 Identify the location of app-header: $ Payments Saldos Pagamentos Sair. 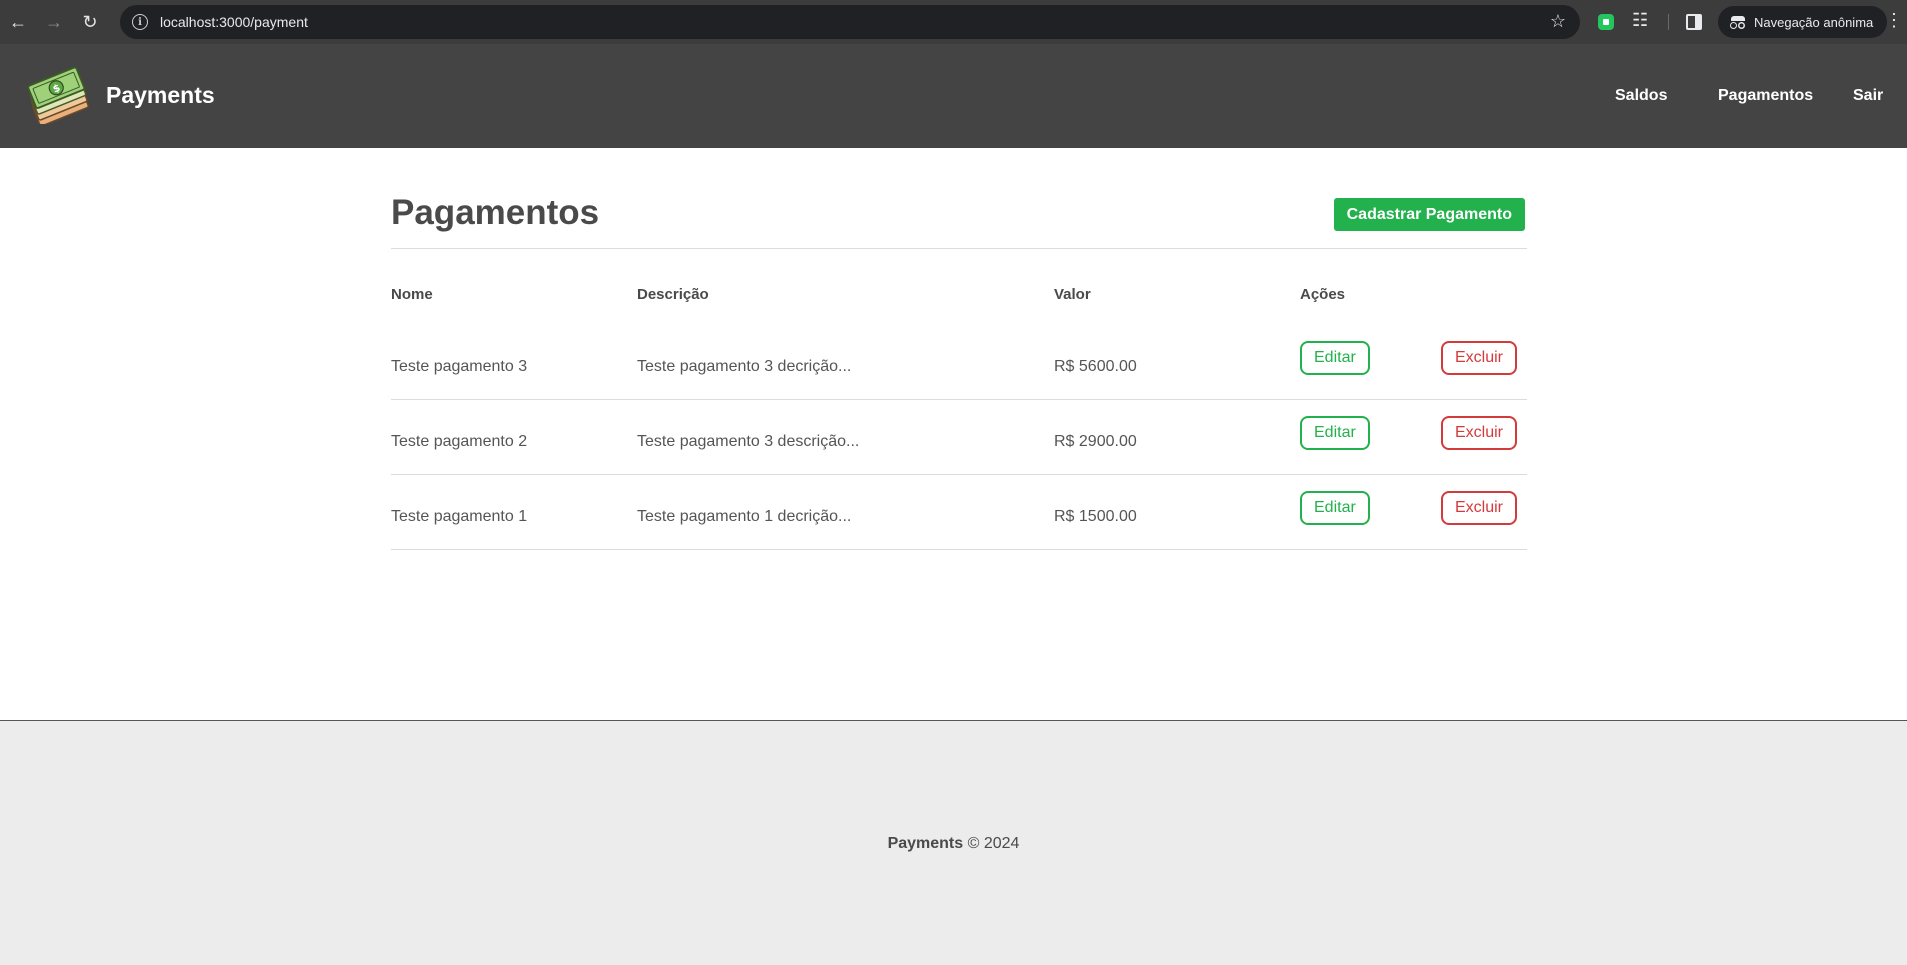
(953, 96).